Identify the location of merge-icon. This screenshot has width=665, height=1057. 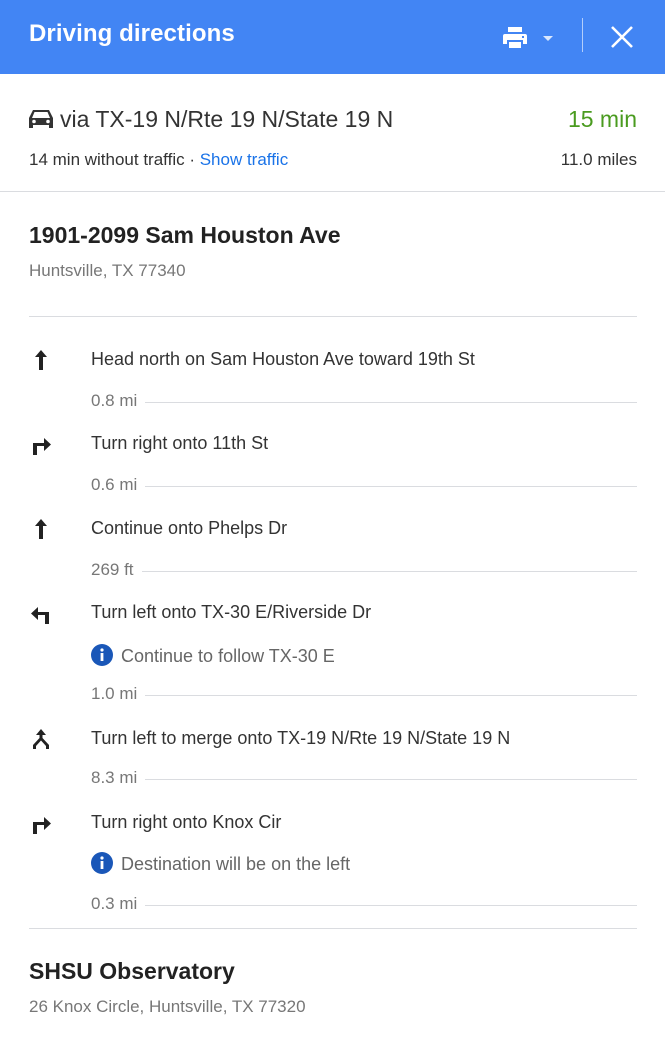
(41, 739).